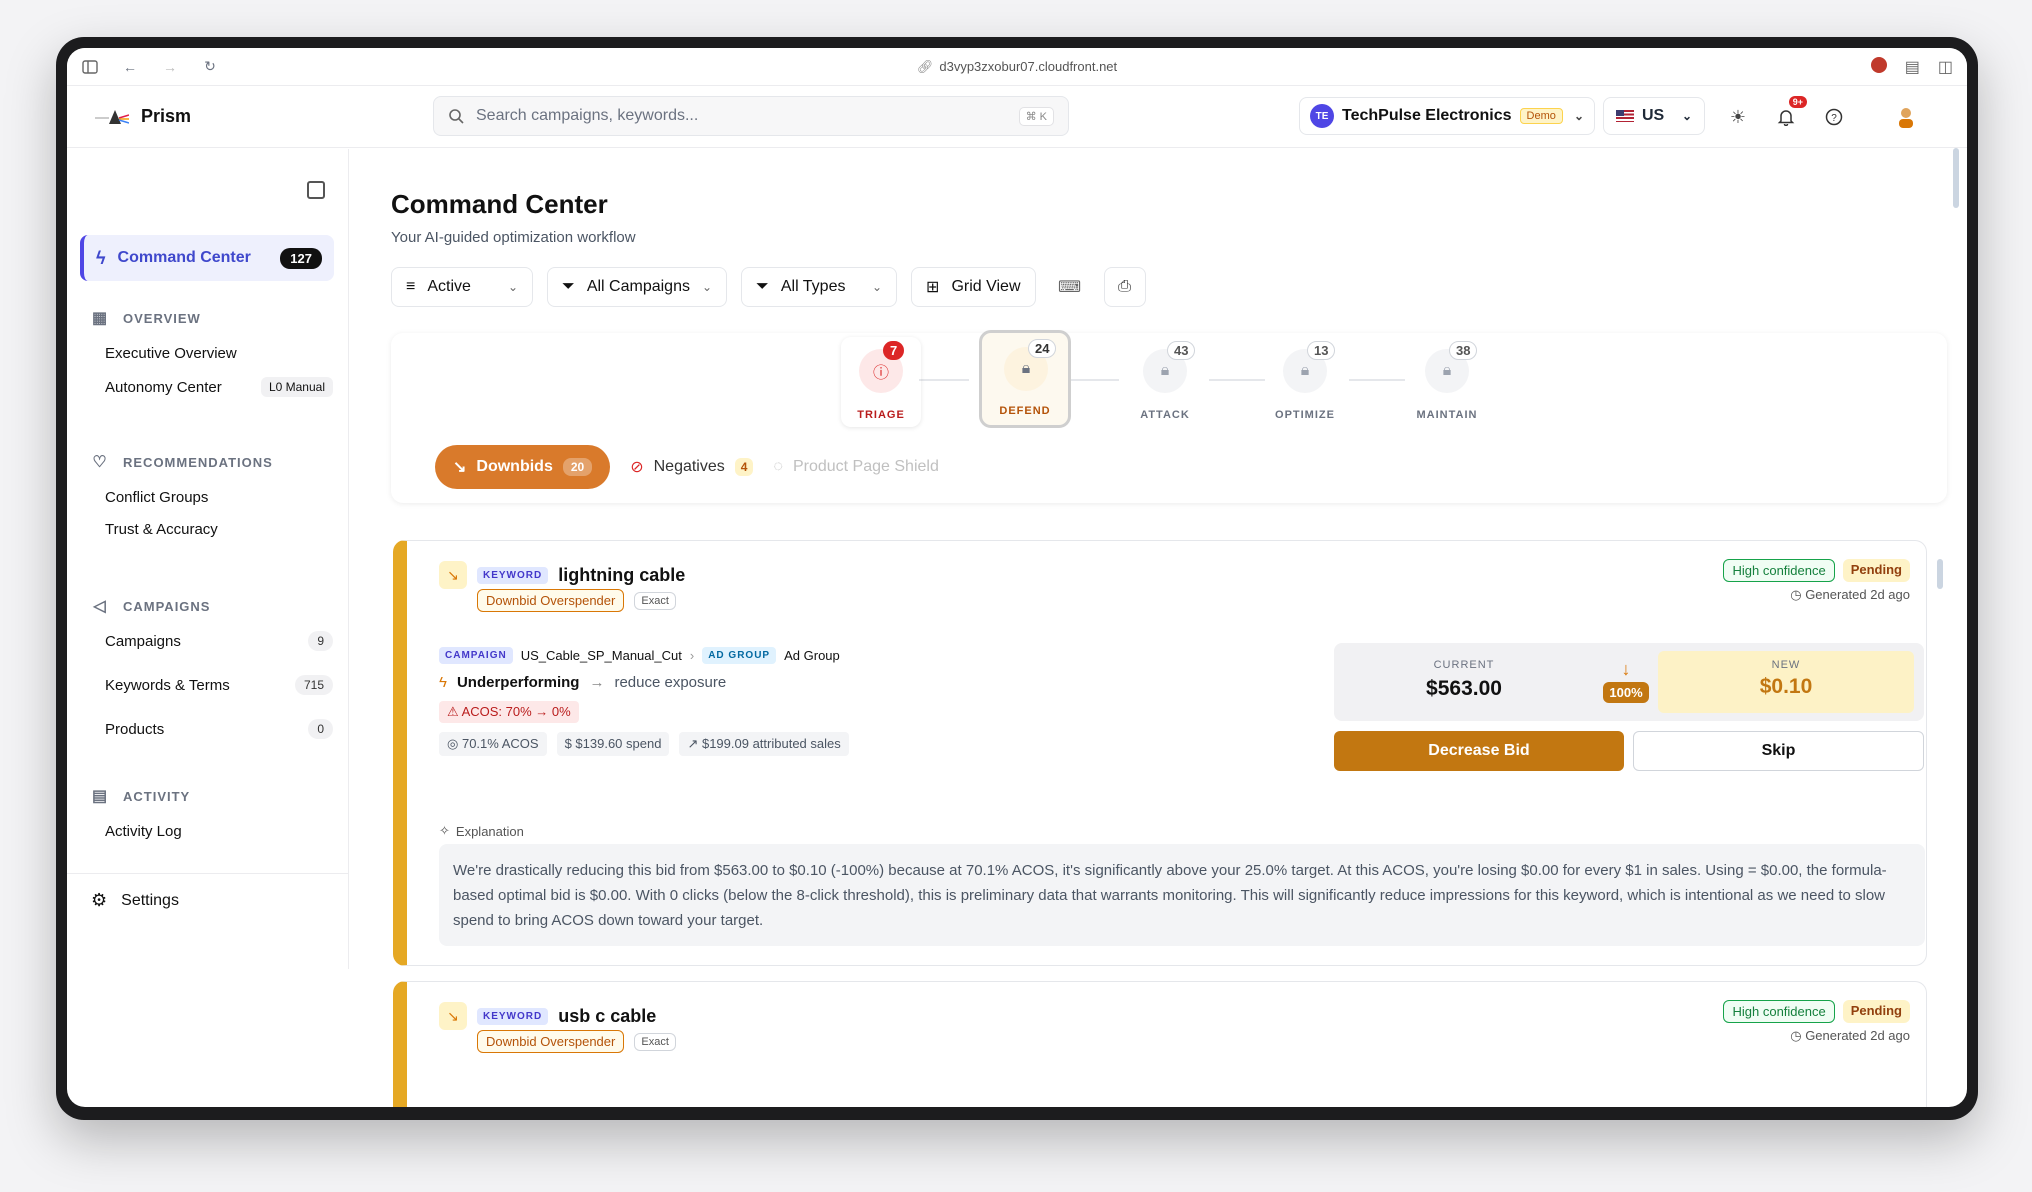 The image size is (2032, 1192). Describe the element at coordinates (166, 116) in the screenshot. I see `brand-name: Prism` at that location.